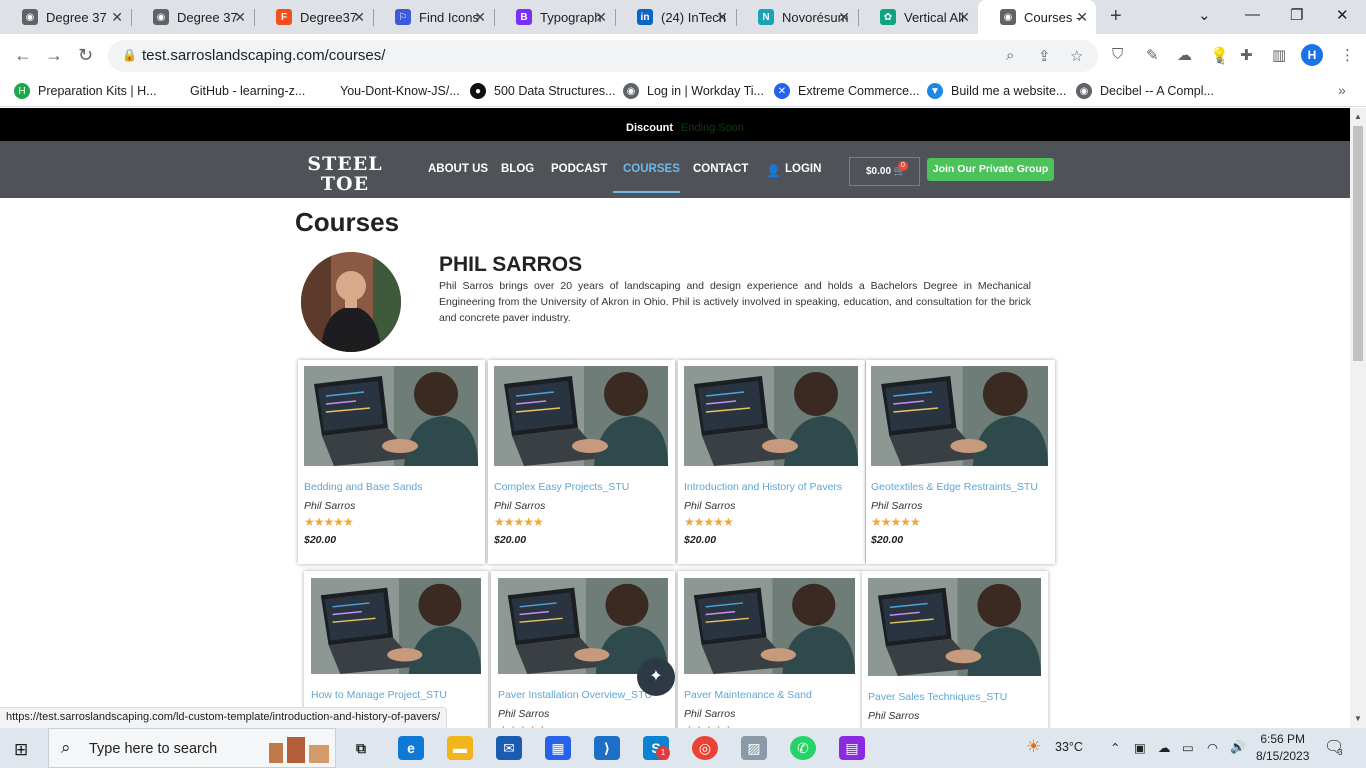 The height and width of the screenshot is (768, 1366). Describe the element at coordinates (675, 17) in the screenshot. I see `browser-tab: in (24) InTech ✕` at that location.